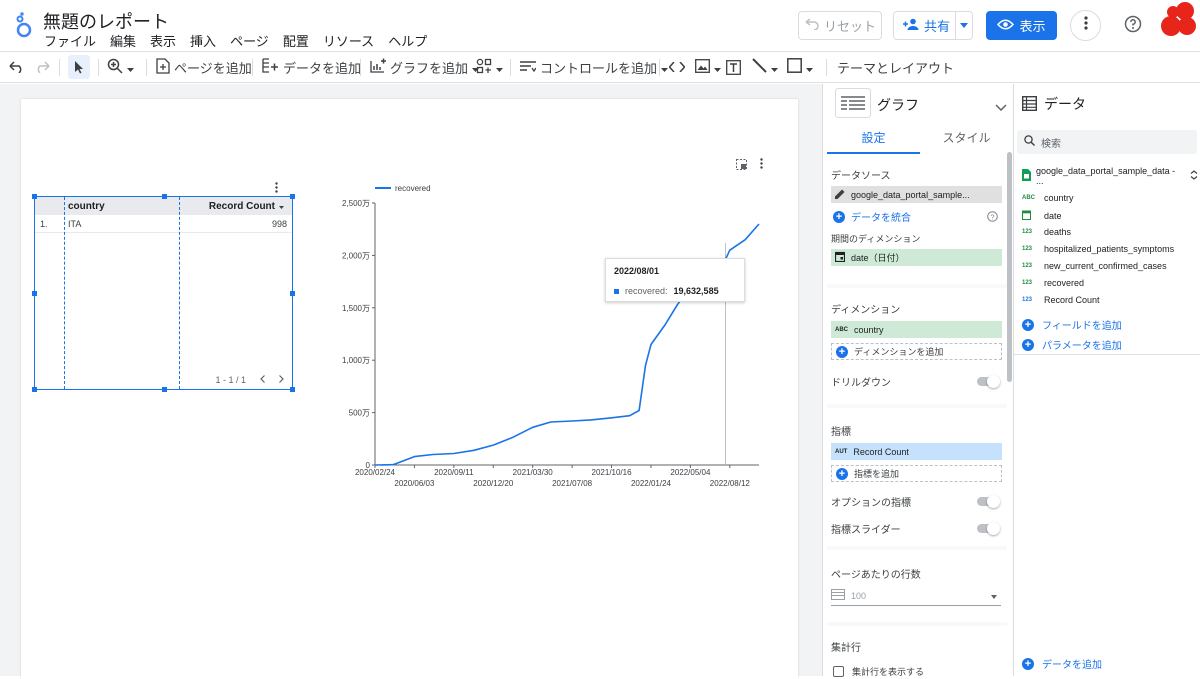  What do you see at coordinates (708, 67) in the screenshot?
I see `image-button` at bounding box center [708, 67].